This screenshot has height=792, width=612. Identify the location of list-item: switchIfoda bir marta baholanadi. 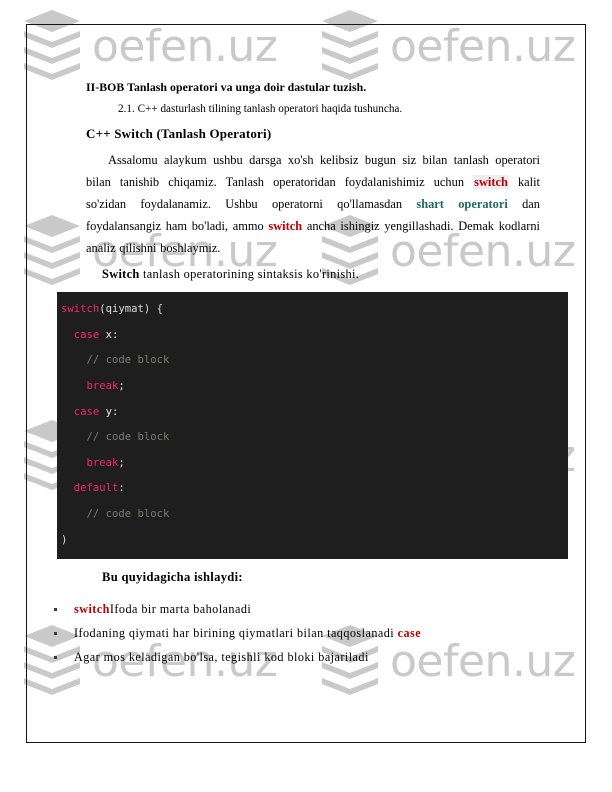
(332, 610).